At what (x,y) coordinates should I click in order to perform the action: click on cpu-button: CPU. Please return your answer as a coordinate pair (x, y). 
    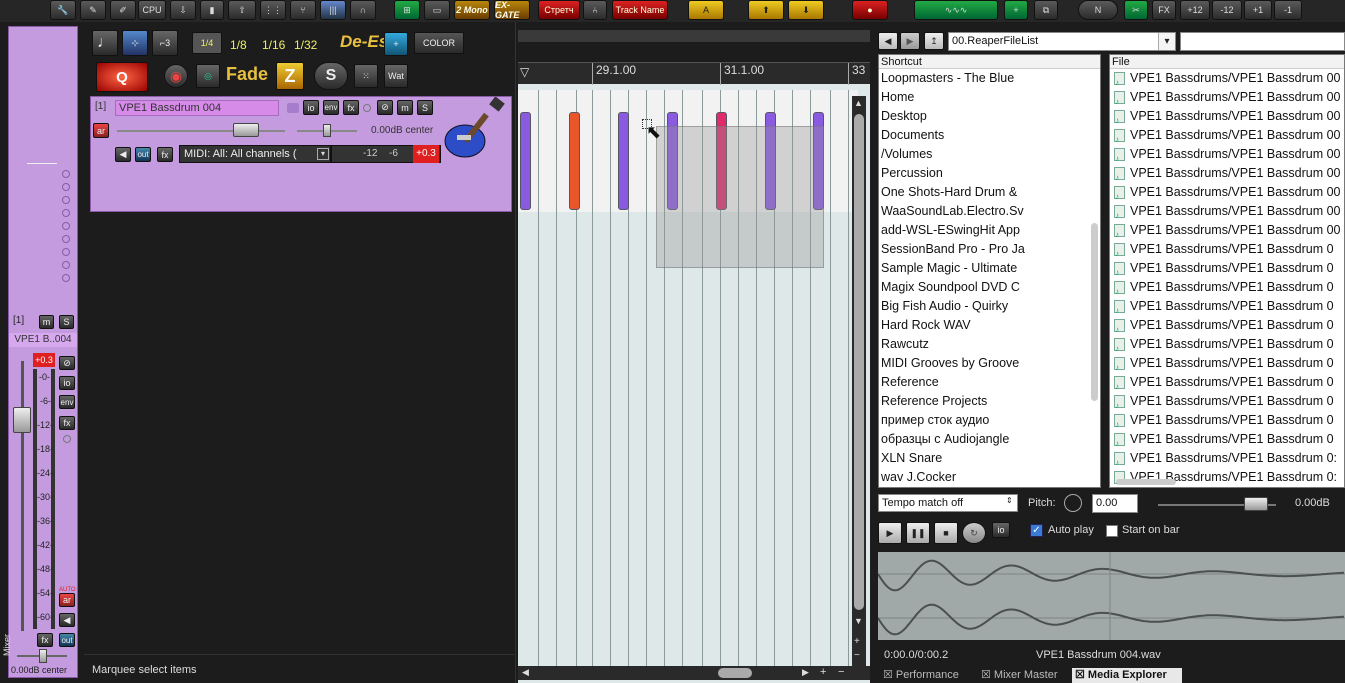
    Looking at the image, I should click on (152, 10).